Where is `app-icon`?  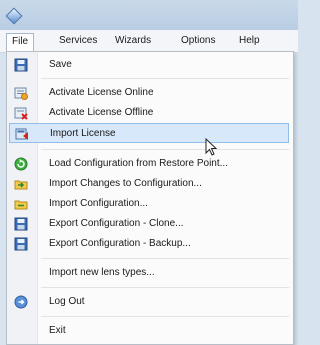
app-icon is located at coordinates (14, 16).